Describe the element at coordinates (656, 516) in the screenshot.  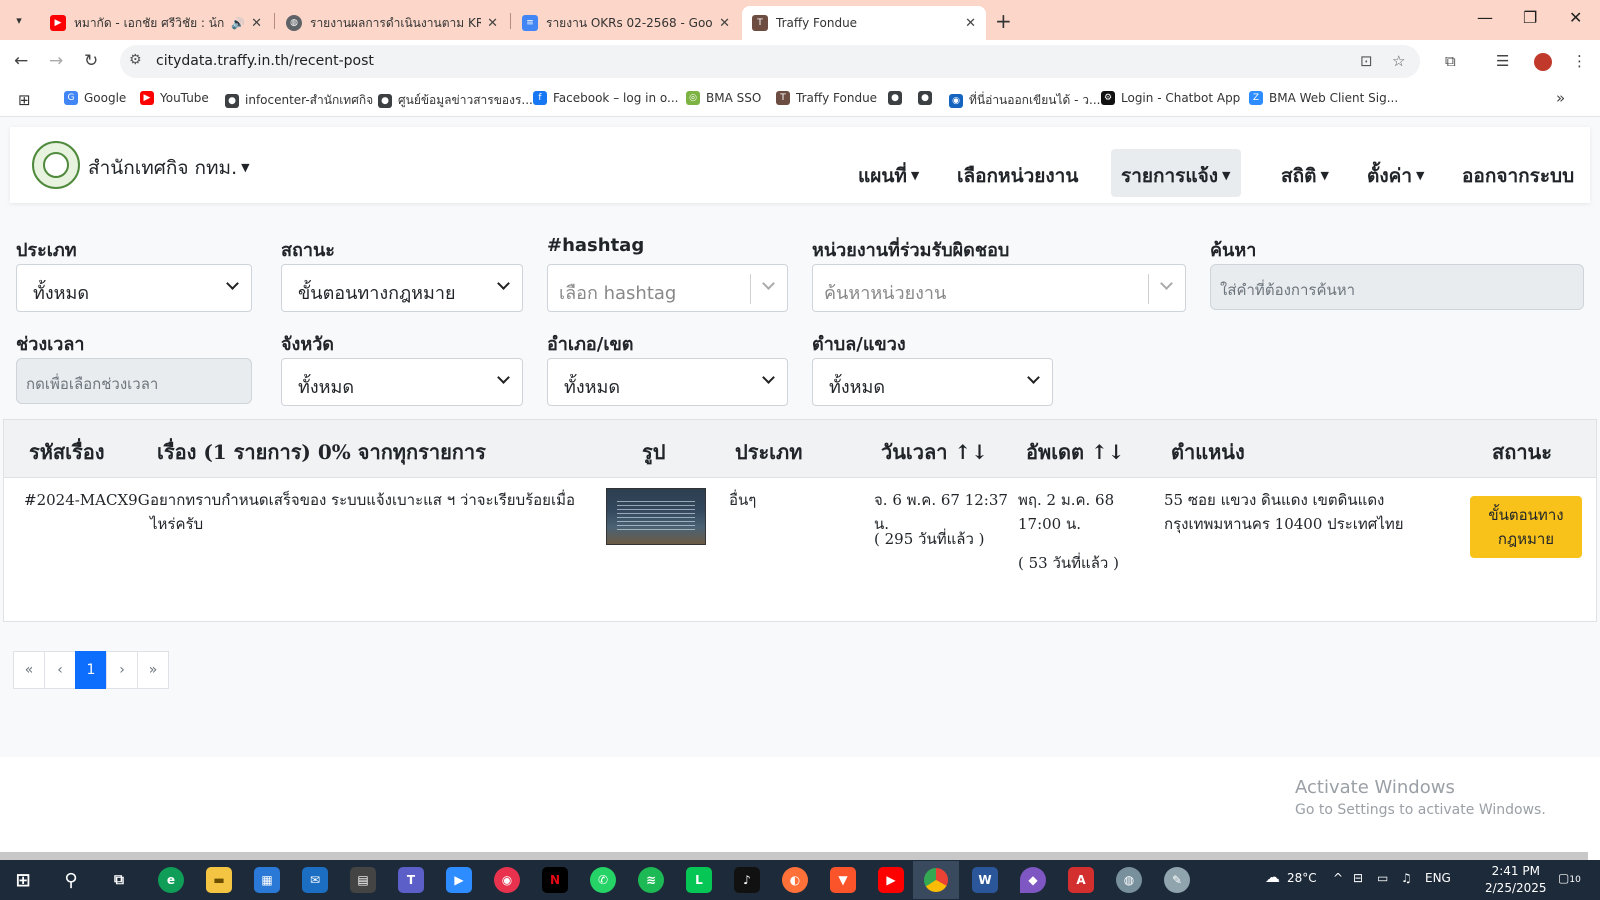
I see `report-thumbnail` at that location.